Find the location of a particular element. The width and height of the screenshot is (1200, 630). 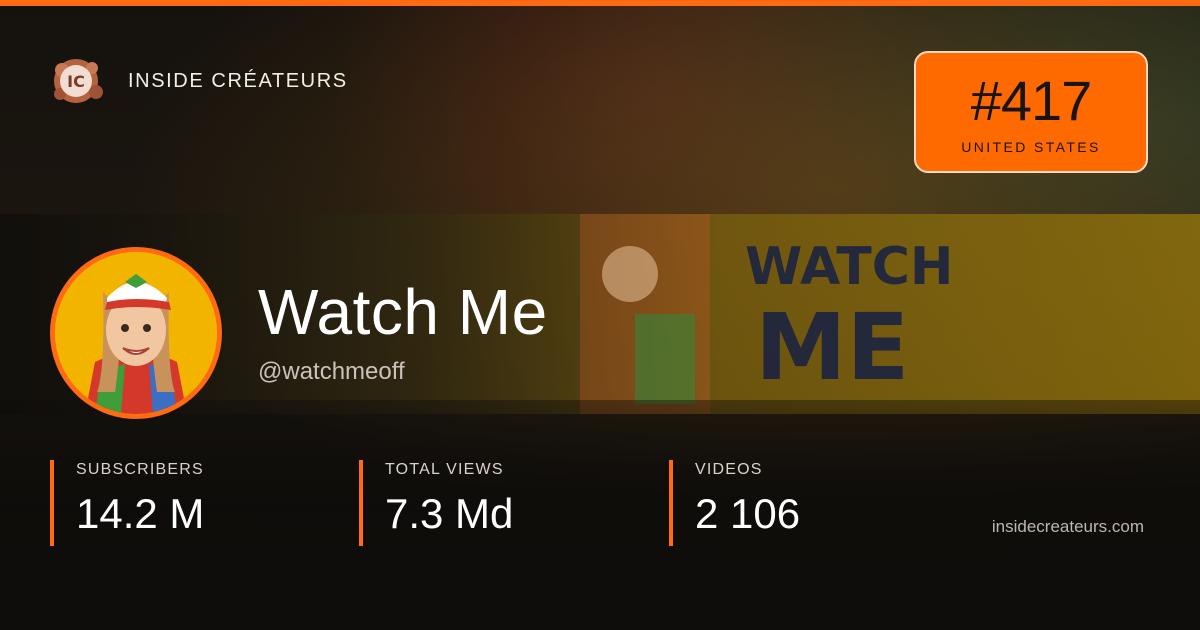

top-accent-strip is located at coordinates (600, 3).